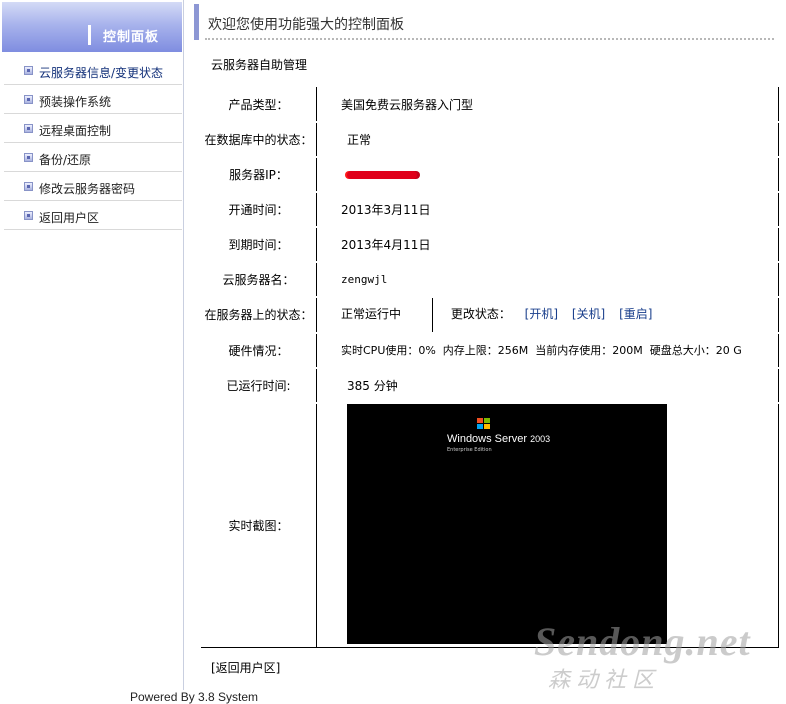 The width and height of the screenshot is (786, 704). I want to click on sidebar-item-label: 预装操作系统, so click(75, 102).